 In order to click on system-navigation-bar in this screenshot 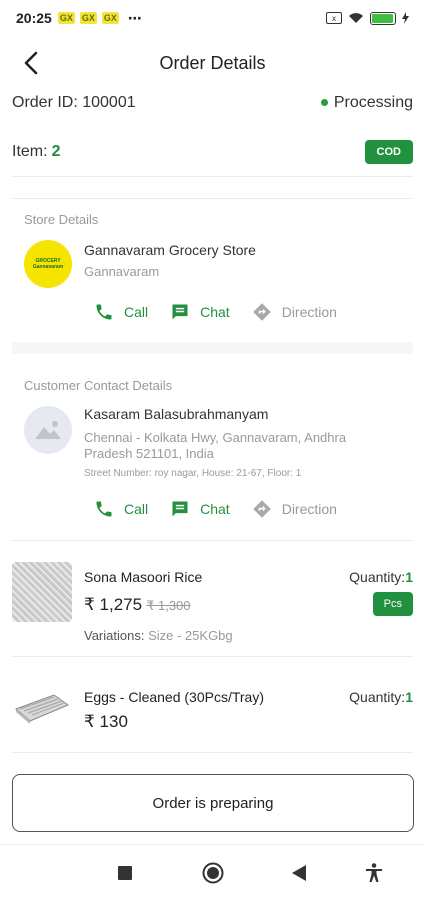, I will do `click(212, 872)`.